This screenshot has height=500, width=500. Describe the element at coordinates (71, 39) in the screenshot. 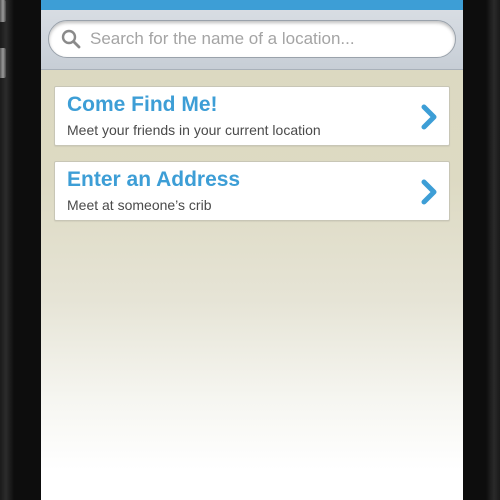

I see `search-icon` at that location.